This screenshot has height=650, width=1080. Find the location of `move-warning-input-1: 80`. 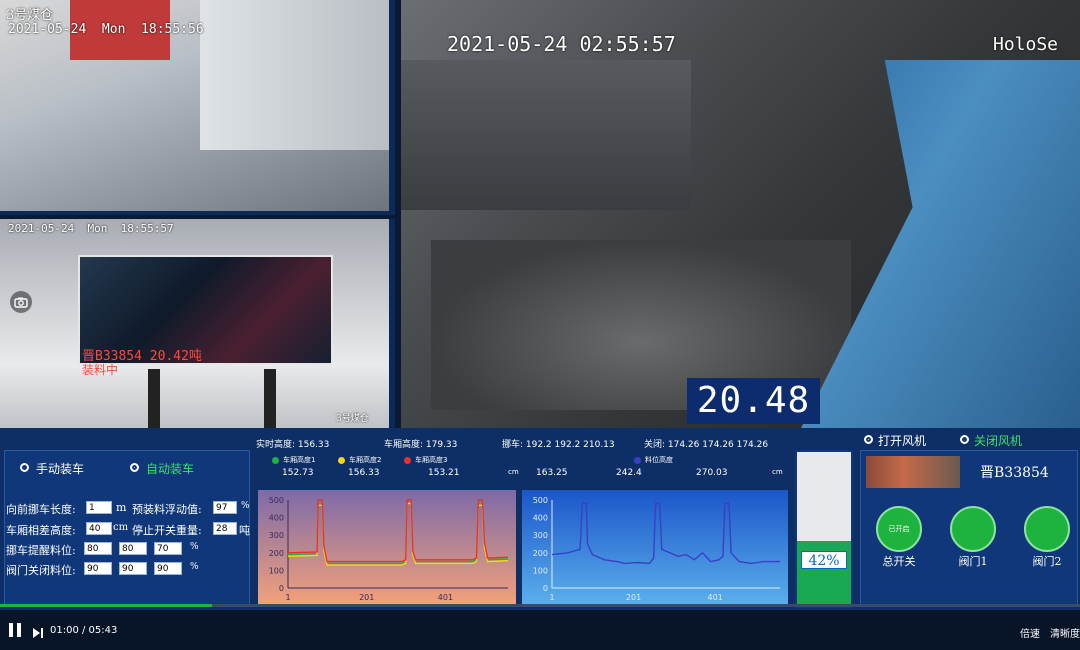

move-warning-input-1: 80 is located at coordinates (98, 548).